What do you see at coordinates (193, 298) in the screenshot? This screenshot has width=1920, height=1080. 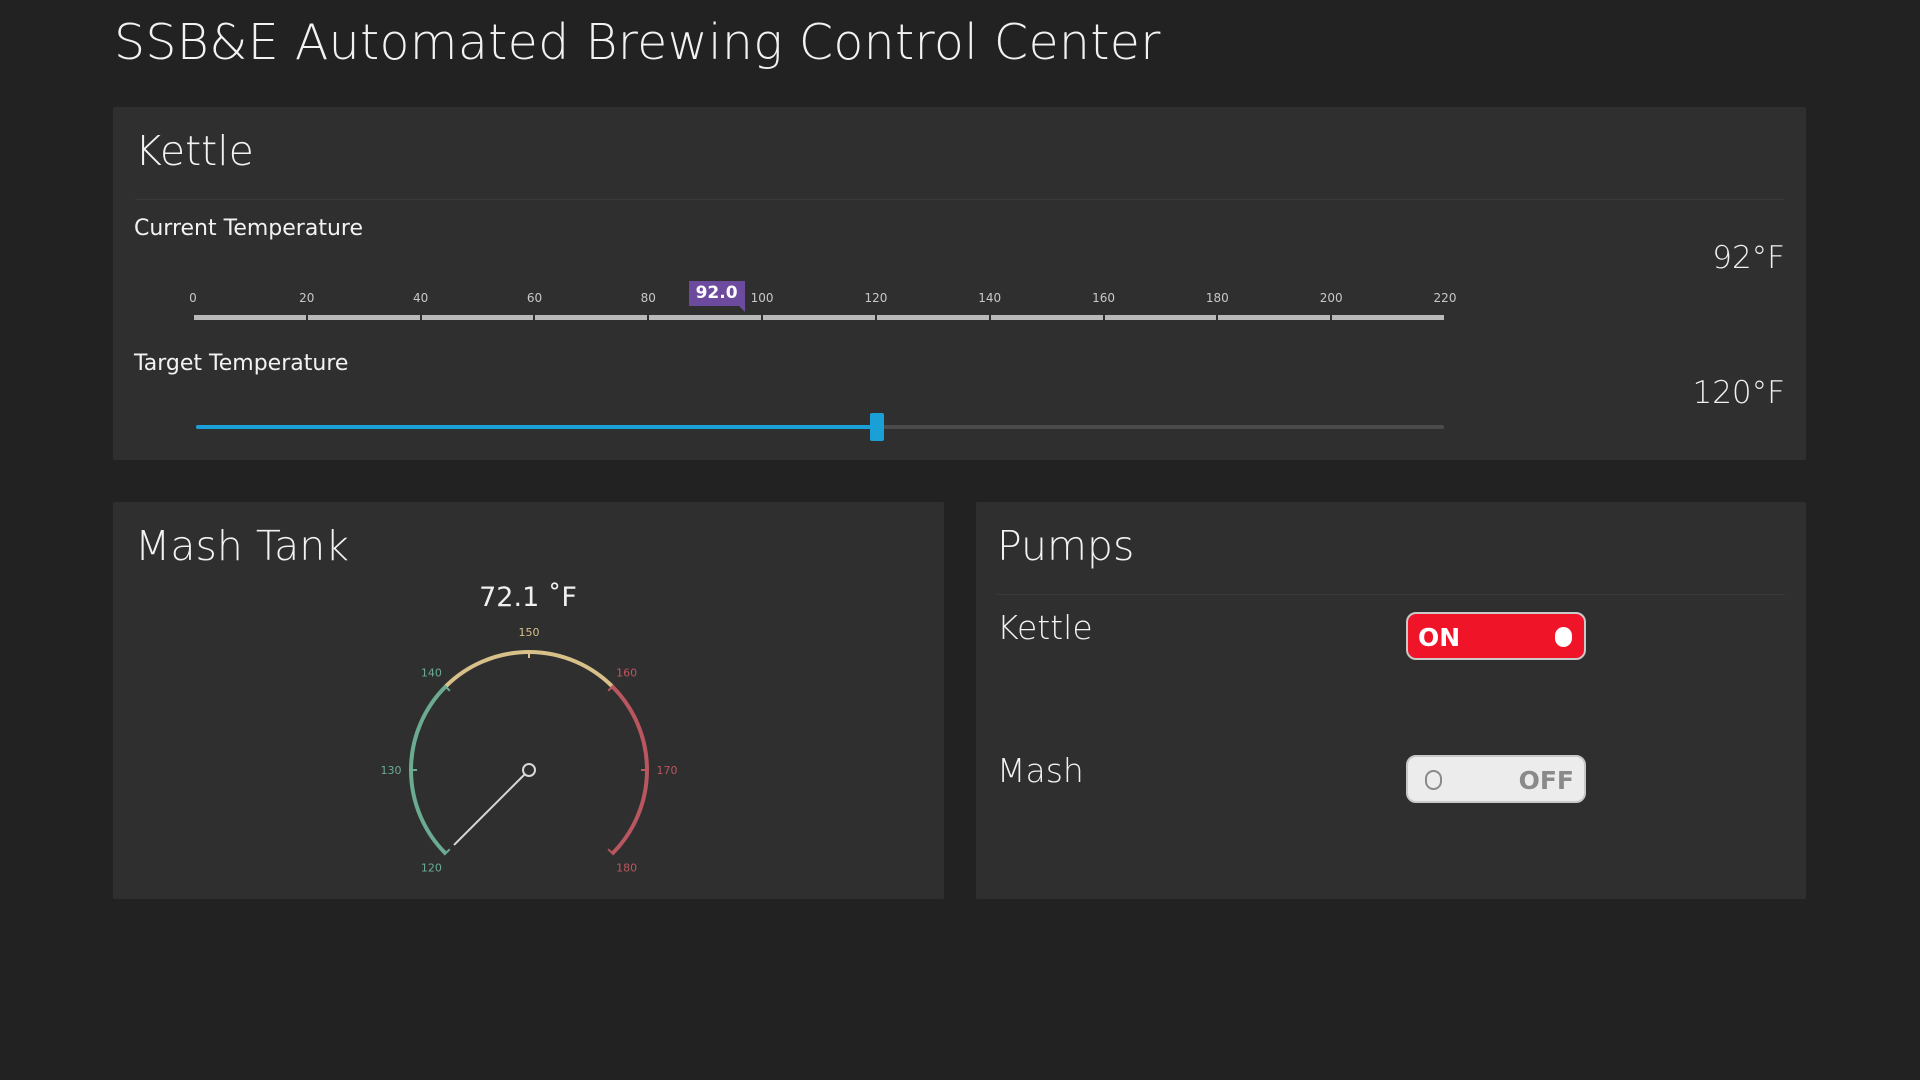 I see `scale-tick-label: 0` at bounding box center [193, 298].